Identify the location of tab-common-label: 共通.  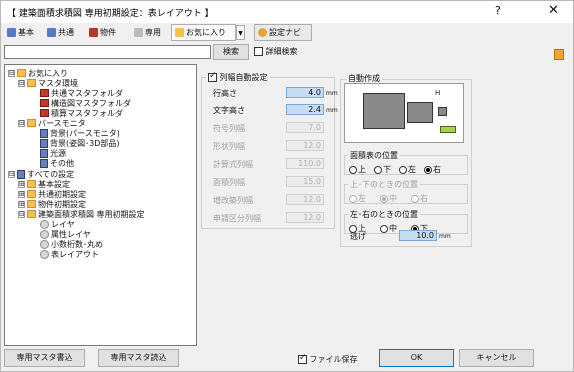
(66, 32).